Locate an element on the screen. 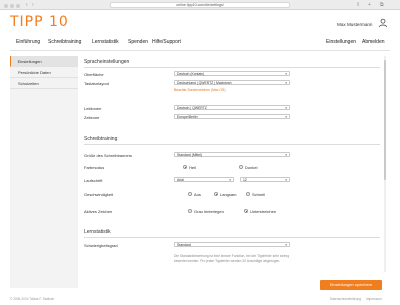 The width and height of the screenshot is (400, 305). section-title-sprache: Spracheinstellungen is located at coordinates (107, 62).